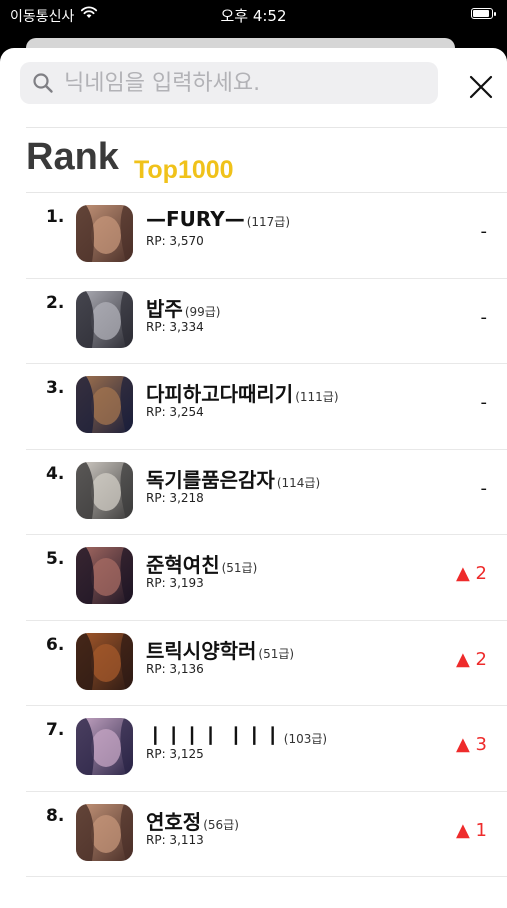 The image size is (507, 908). Describe the element at coordinates (55, 473) in the screenshot. I see `rank-number: 4.` at that location.